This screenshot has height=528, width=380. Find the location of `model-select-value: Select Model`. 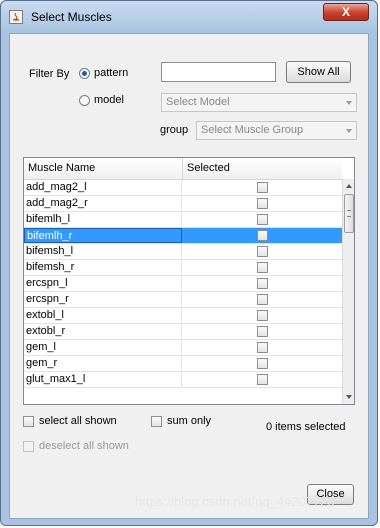

model-select-value: Select Model is located at coordinates (198, 102).